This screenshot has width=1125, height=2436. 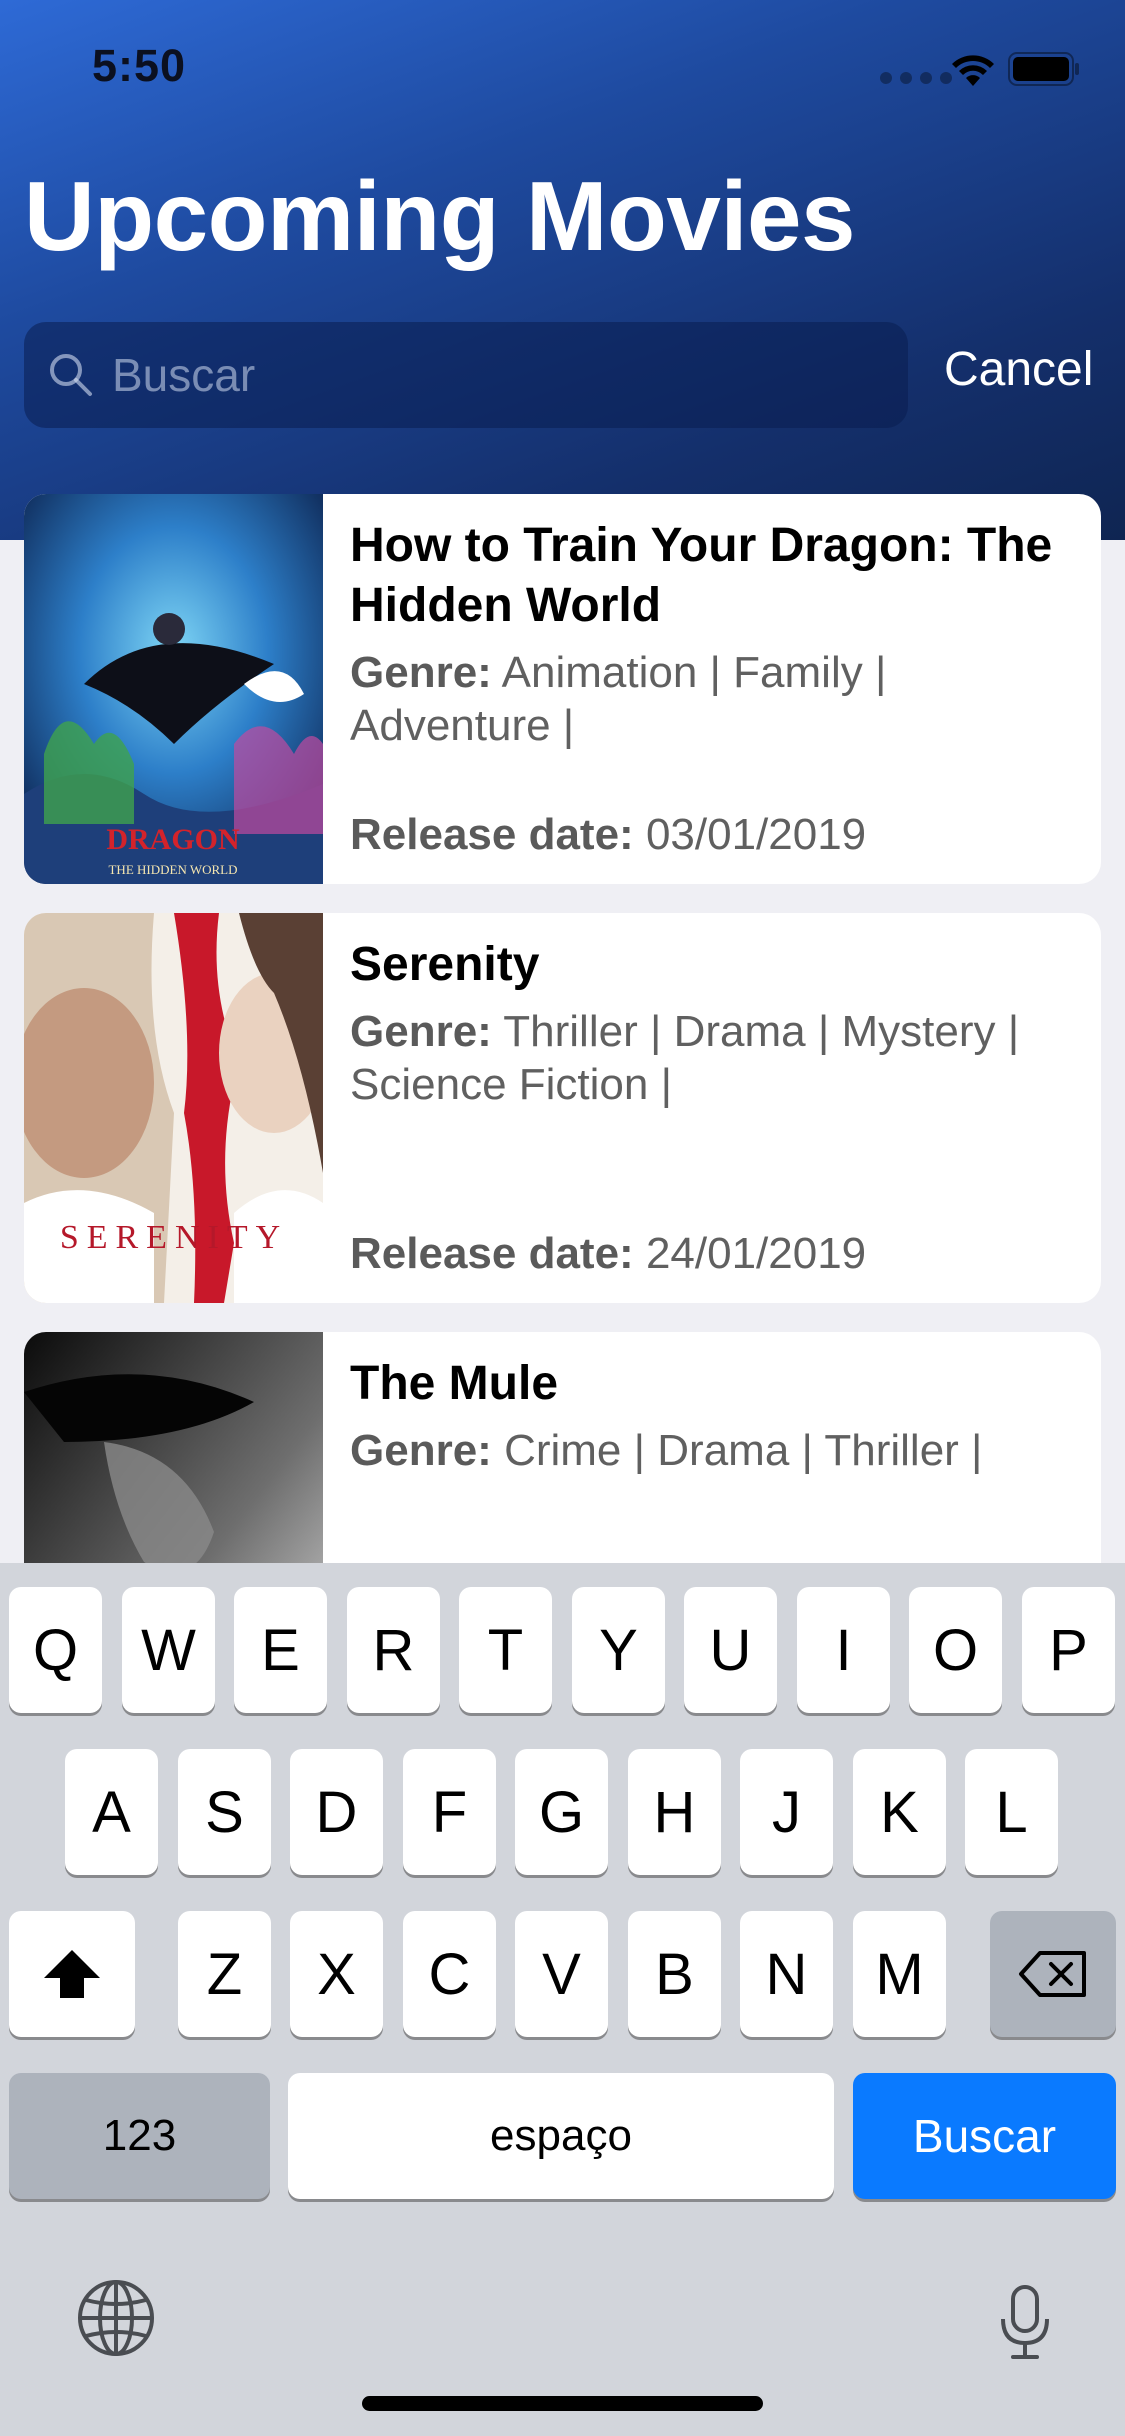 I want to click on page-title: Upcoming Movies, so click(x=440, y=216).